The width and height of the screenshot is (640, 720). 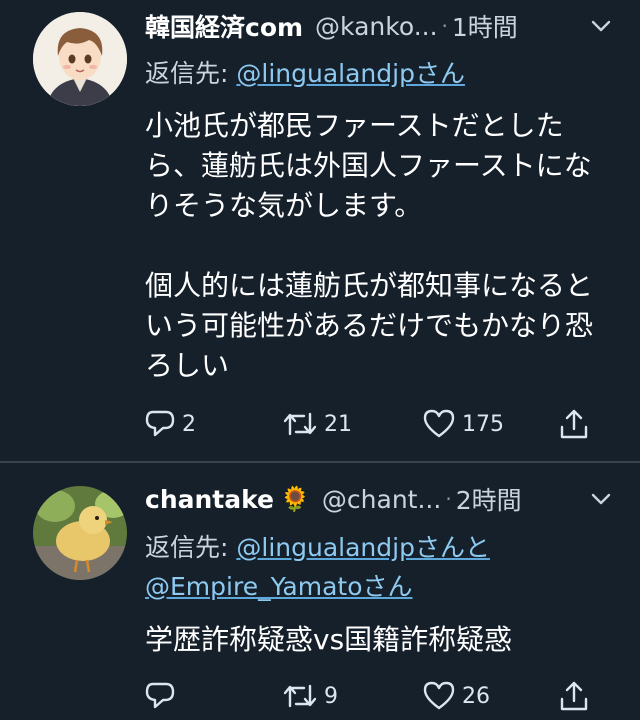 I want to click on tweet-header: 韓国経済com @kanko... · 1時間, so click(x=379, y=26).